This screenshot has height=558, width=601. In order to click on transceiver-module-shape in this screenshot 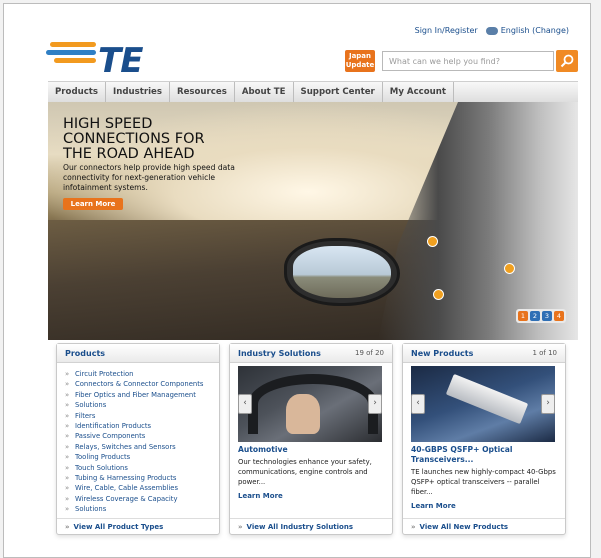, I will do `click(487, 399)`.